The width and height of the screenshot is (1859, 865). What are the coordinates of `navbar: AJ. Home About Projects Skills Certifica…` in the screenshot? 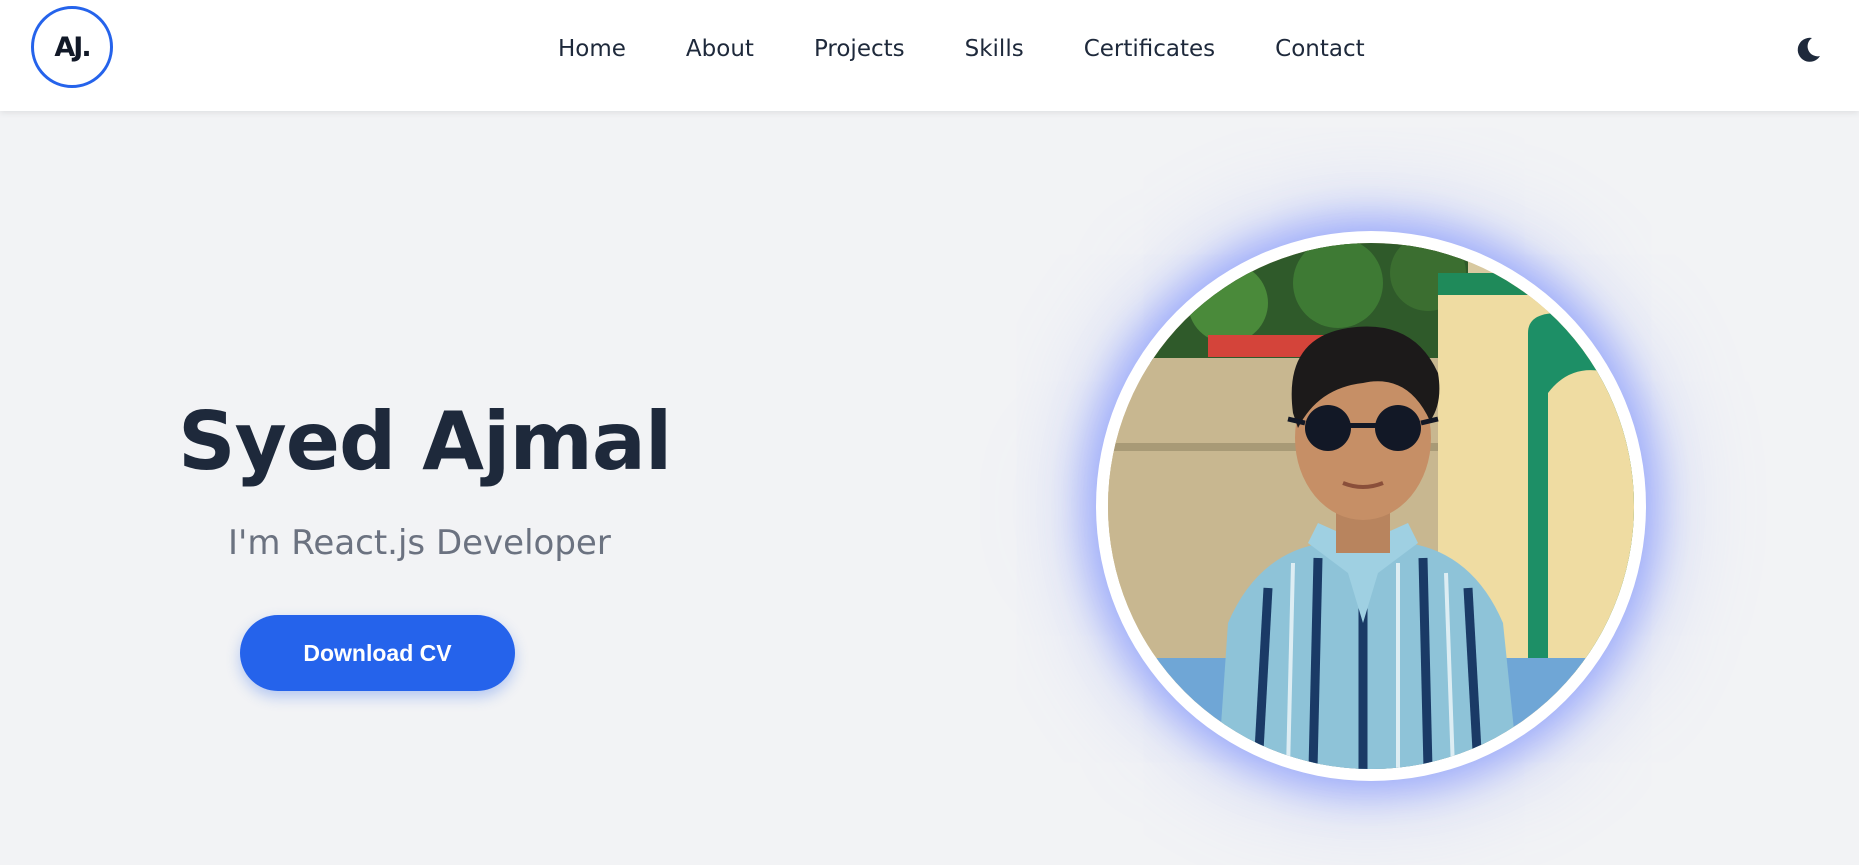 It's located at (929, 55).